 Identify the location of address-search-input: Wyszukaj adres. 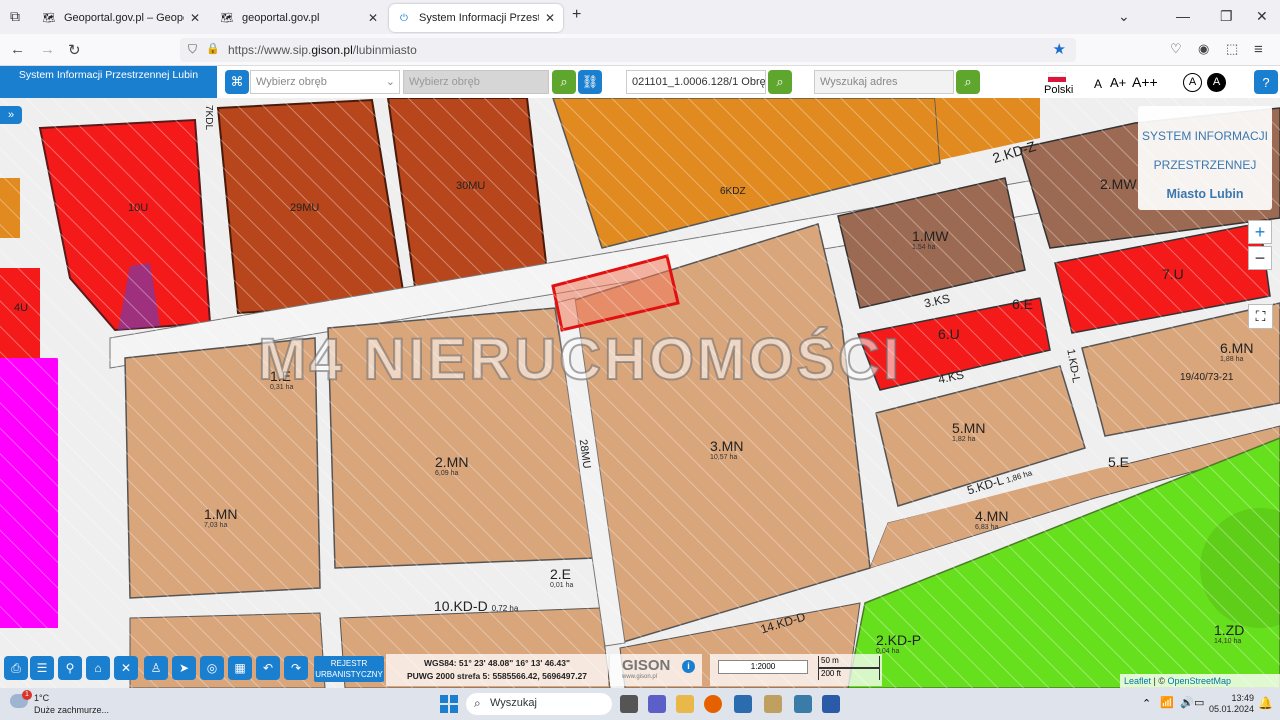
(884, 82).